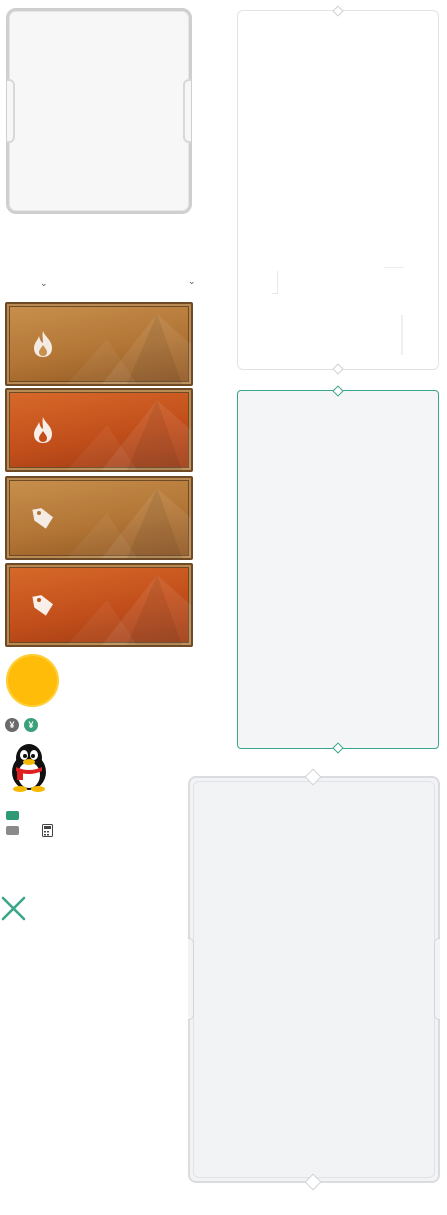 This screenshot has width=447, height=1215. Describe the element at coordinates (12, 725) in the screenshot. I see `yen-coin-grey-icon: ¥` at that location.